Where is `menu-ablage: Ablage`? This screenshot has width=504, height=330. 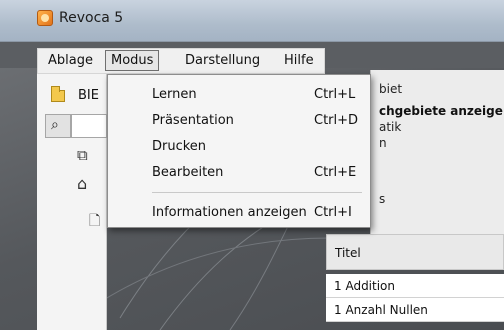
menu-ablage: Ablage is located at coordinates (70, 60).